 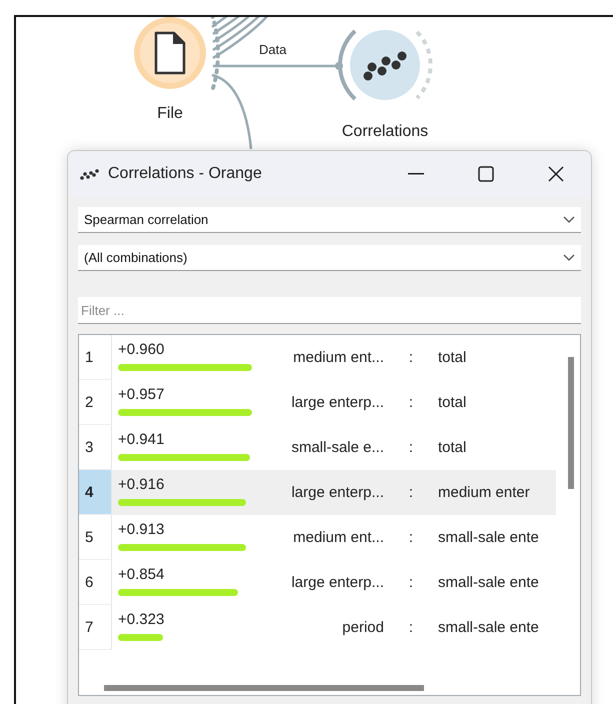 What do you see at coordinates (95, 627) in the screenshot?
I see `row-number: 7` at bounding box center [95, 627].